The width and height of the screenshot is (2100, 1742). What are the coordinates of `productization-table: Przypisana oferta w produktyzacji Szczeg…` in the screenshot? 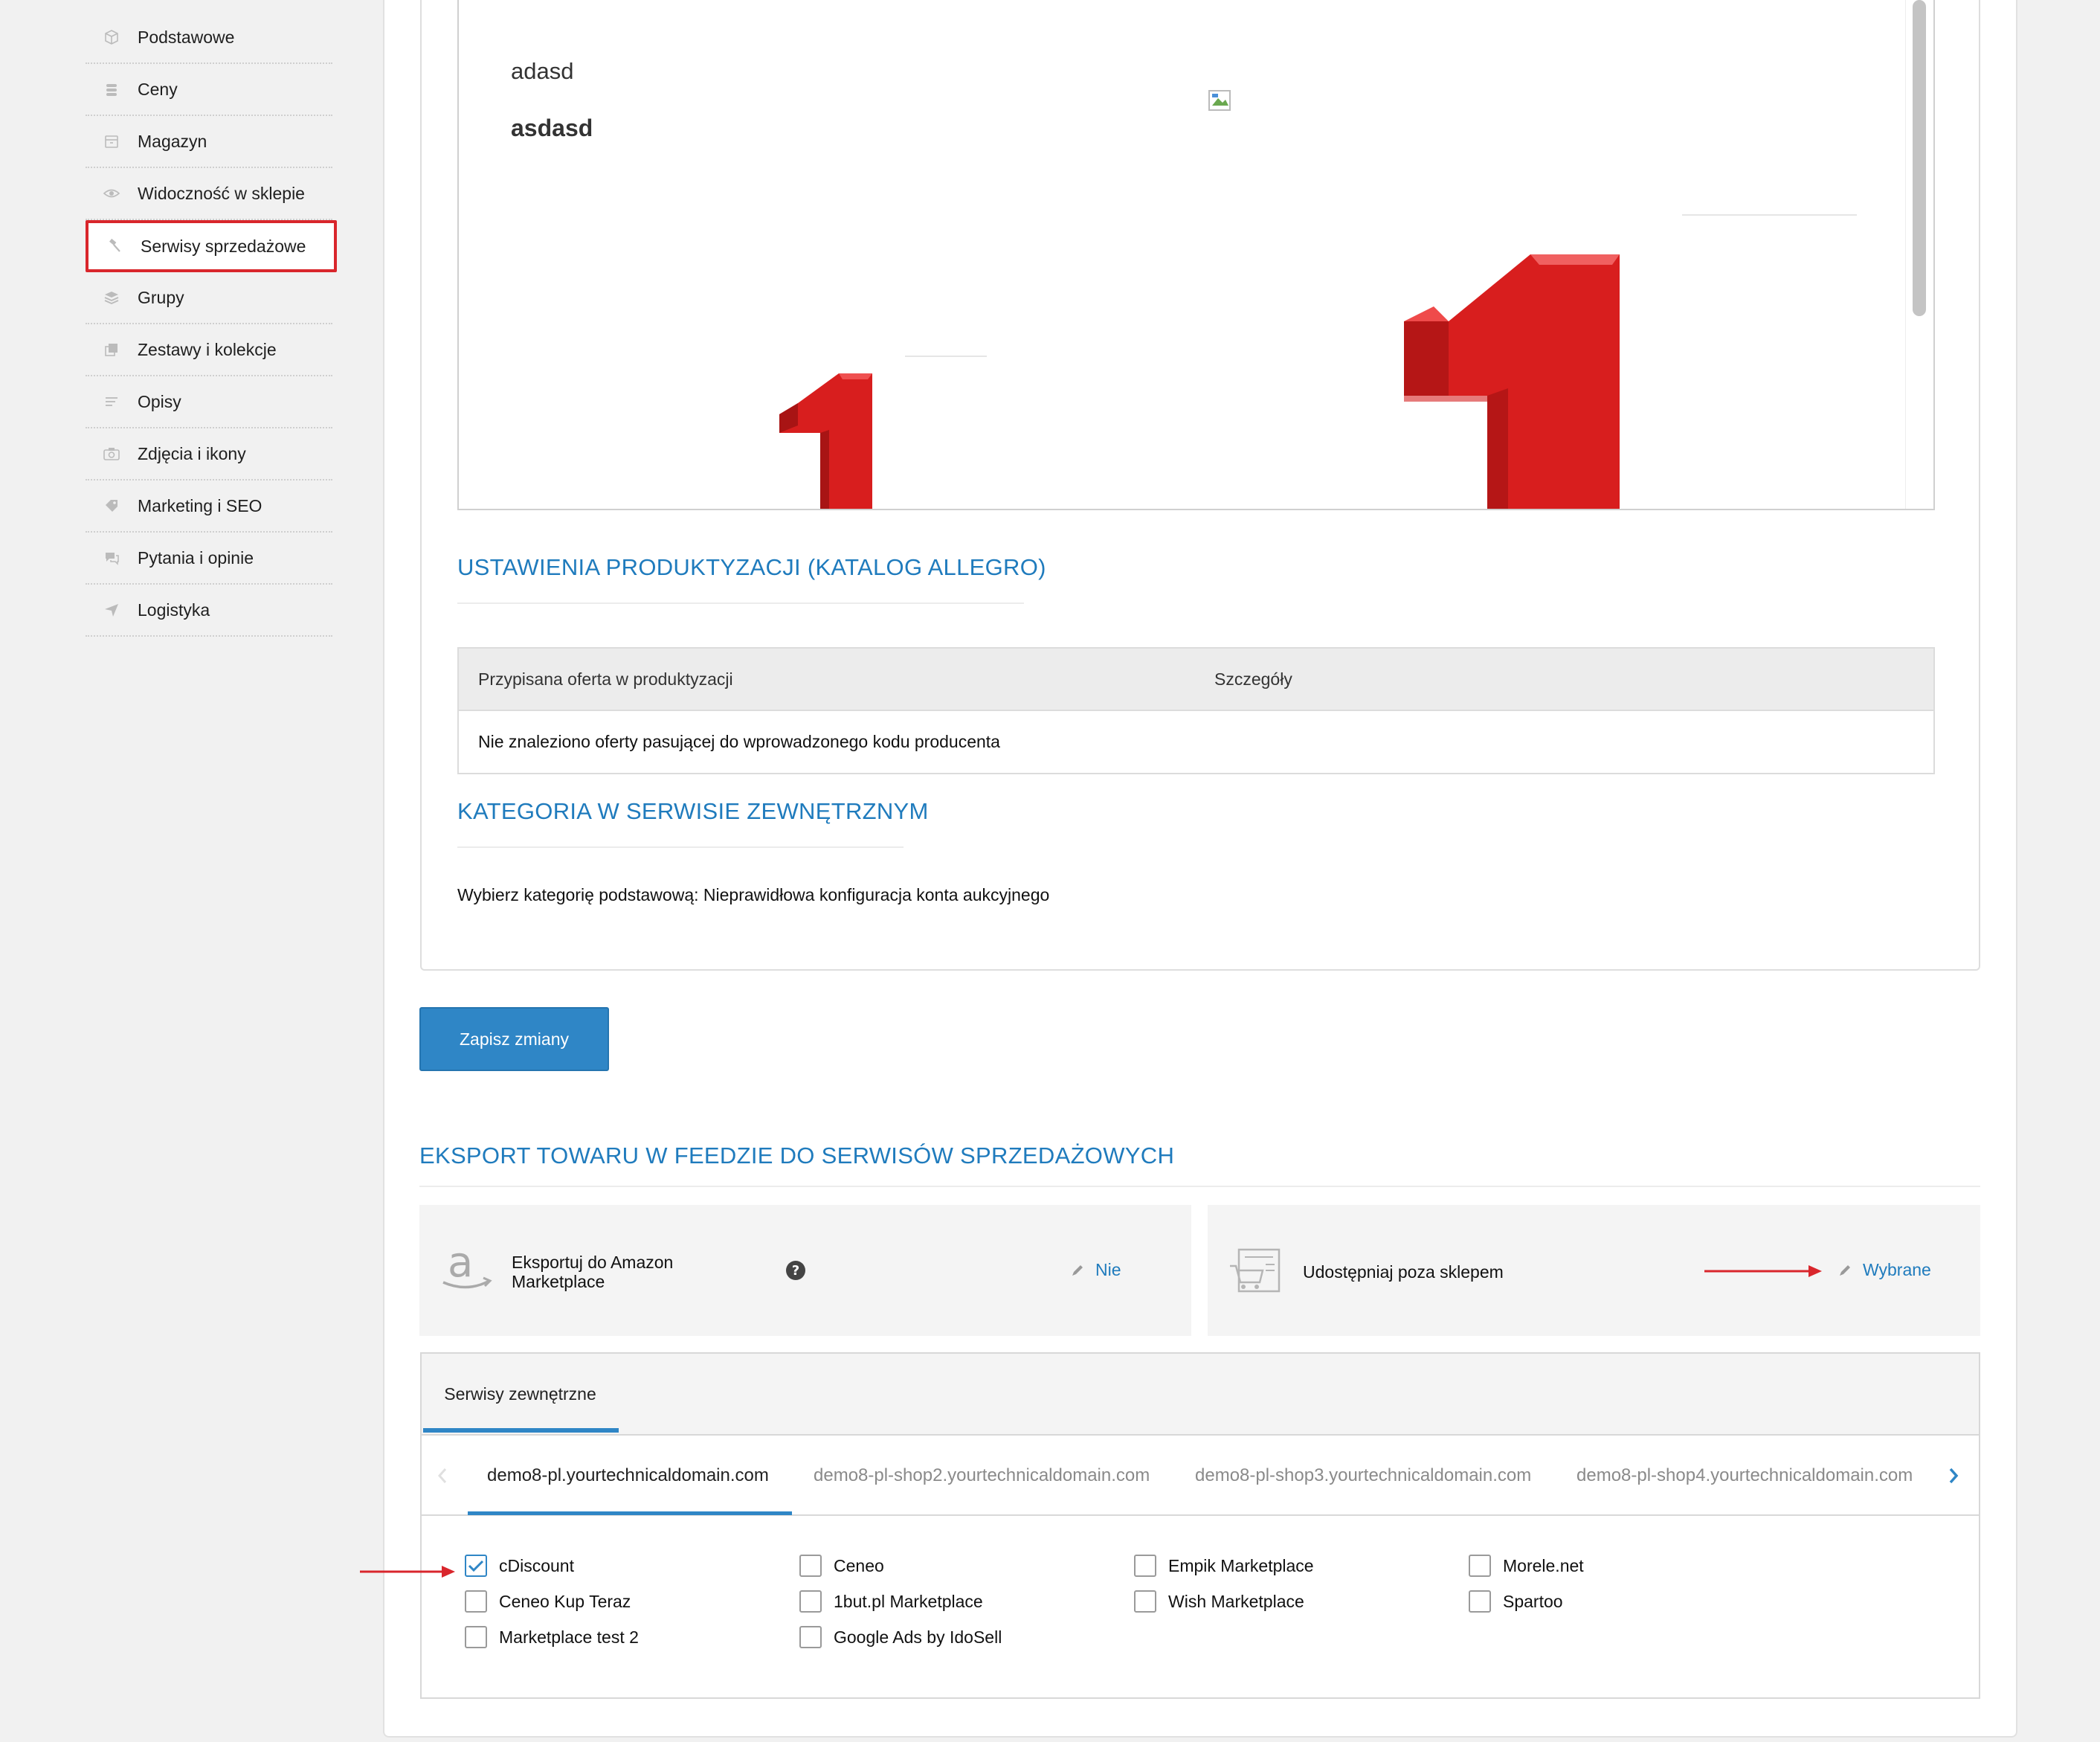 It's located at (1196, 710).